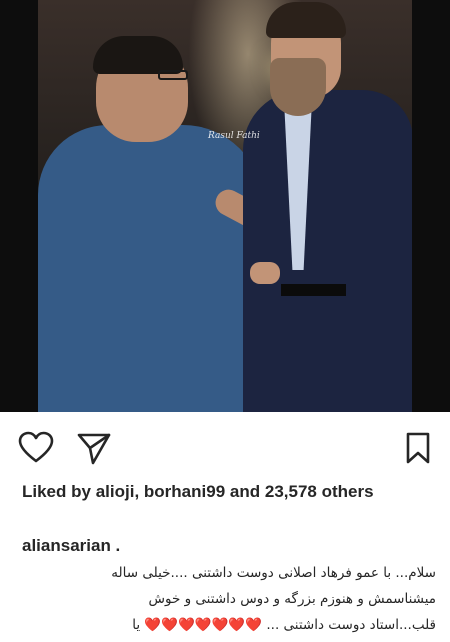 This screenshot has height=642, width=450. What do you see at coordinates (138, 55) in the screenshot?
I see `person-left-hair` at bounding box center [138, 55].